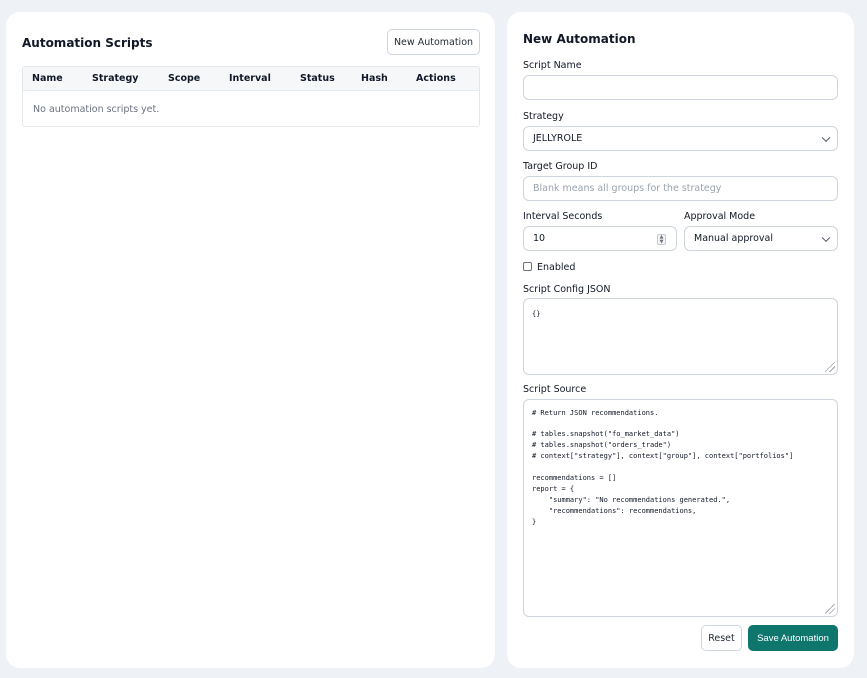 The width and height of the screenshot is (867, 678). Describe the element at coordinates (436, 78) in the screenshot. I see `column-header-actions: Actions` at that location.